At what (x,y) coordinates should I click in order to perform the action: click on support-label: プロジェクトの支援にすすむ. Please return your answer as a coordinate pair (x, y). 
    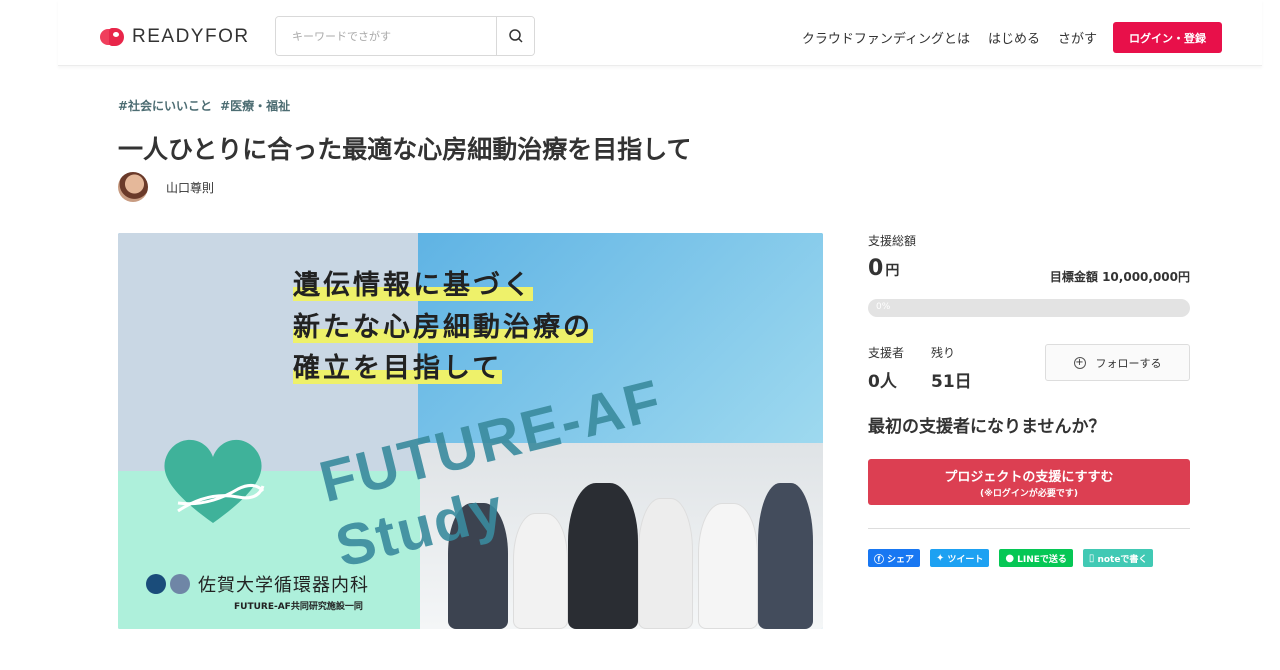
    Looking at the image, I should click on (1029, 477).